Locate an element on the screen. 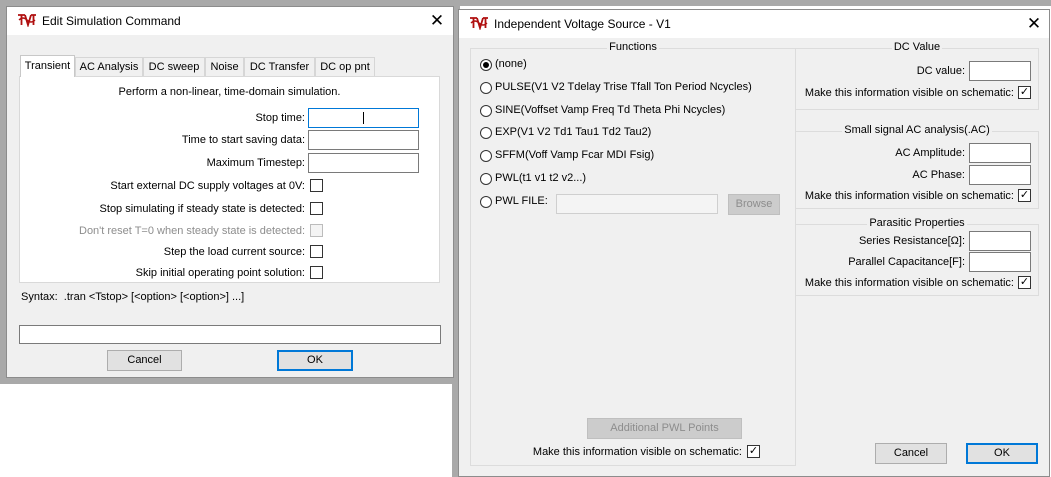  parallel-capacitance-label: Parallel Capacitance[F]: is located at coordinates (906, 262).